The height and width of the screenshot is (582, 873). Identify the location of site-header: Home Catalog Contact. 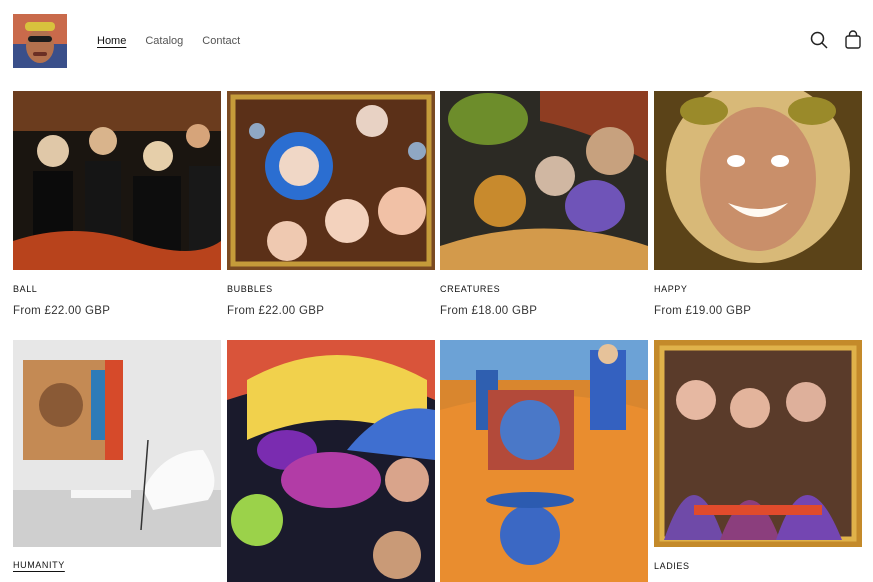
(436, 41).